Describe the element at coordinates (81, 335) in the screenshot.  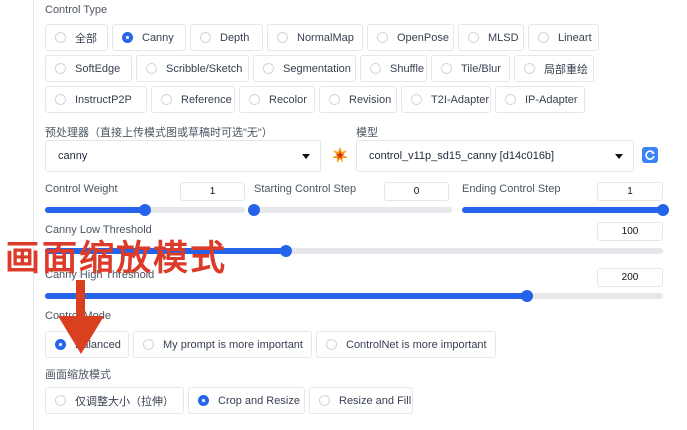
I see `annotation-arrow-head` at that location.